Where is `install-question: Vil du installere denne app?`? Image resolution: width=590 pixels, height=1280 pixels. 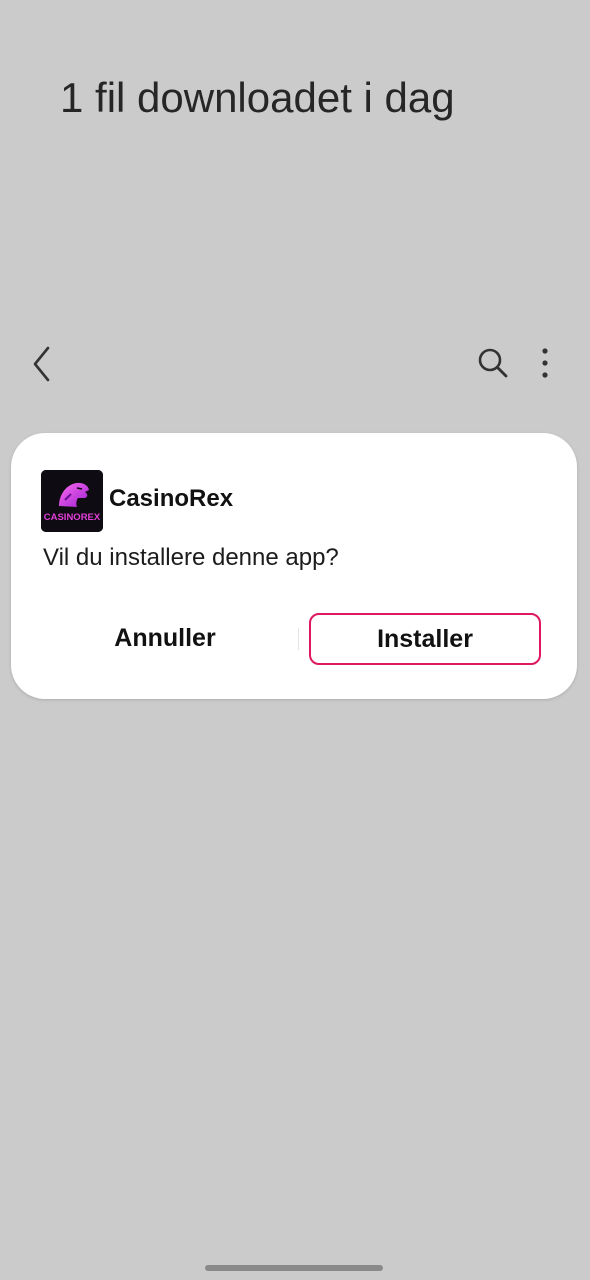
install-question: Vil du installere denne app? is located at coordinates (191, 557).